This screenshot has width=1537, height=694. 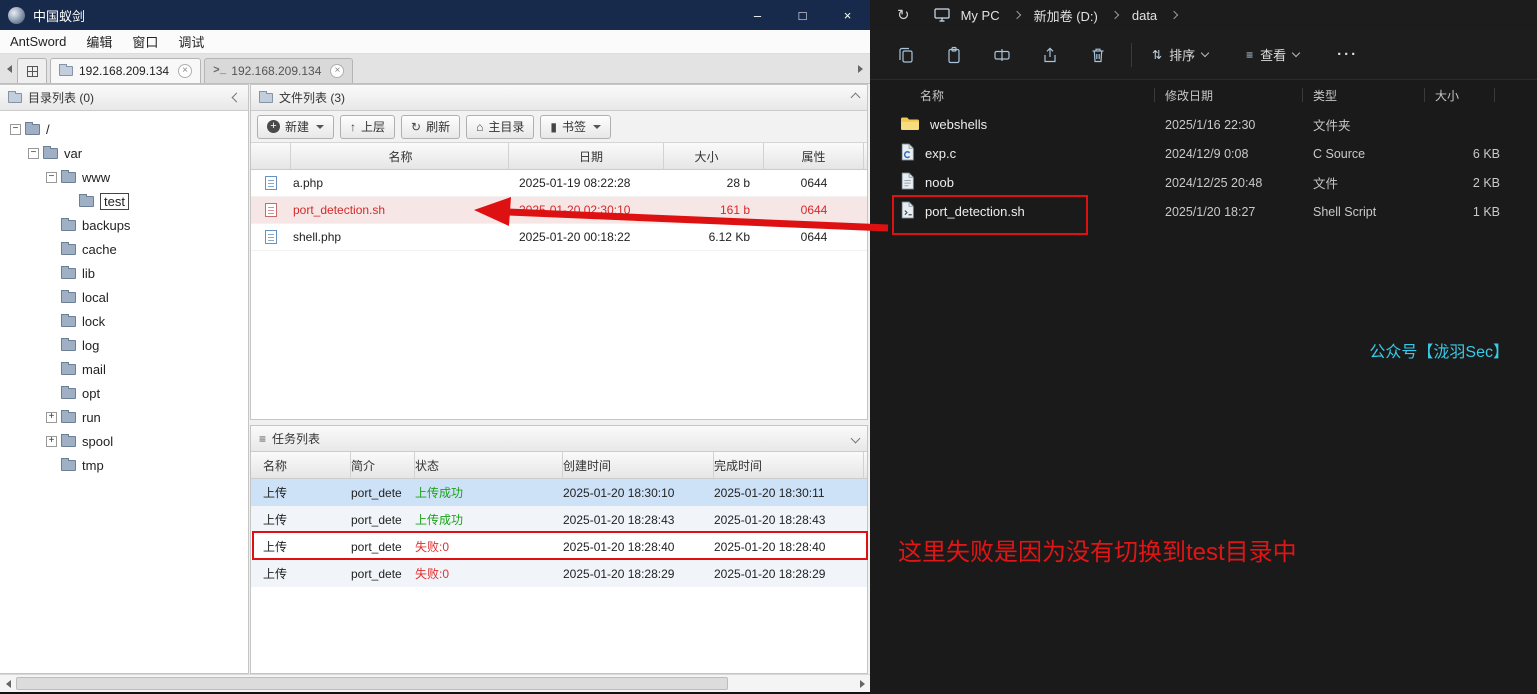 I want to click on task-column-name: 名称, so click(x=301, y=465).